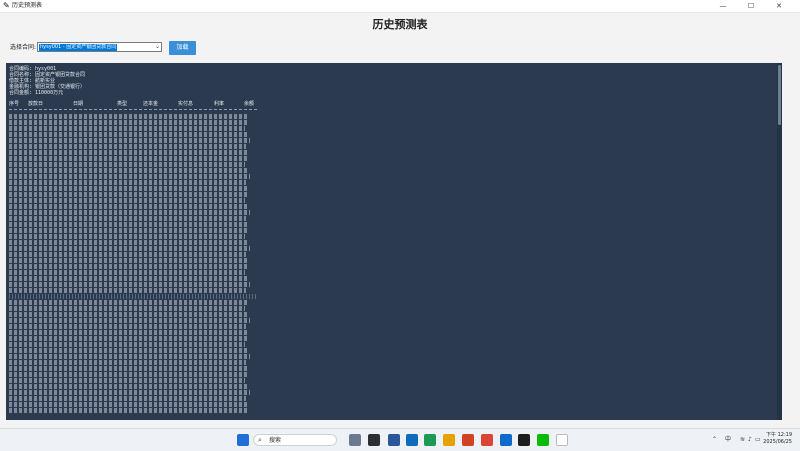 Image resolution: width=800 pixels, height=451 pixels. I want to click on windows-start-icon, so click(243, 440).